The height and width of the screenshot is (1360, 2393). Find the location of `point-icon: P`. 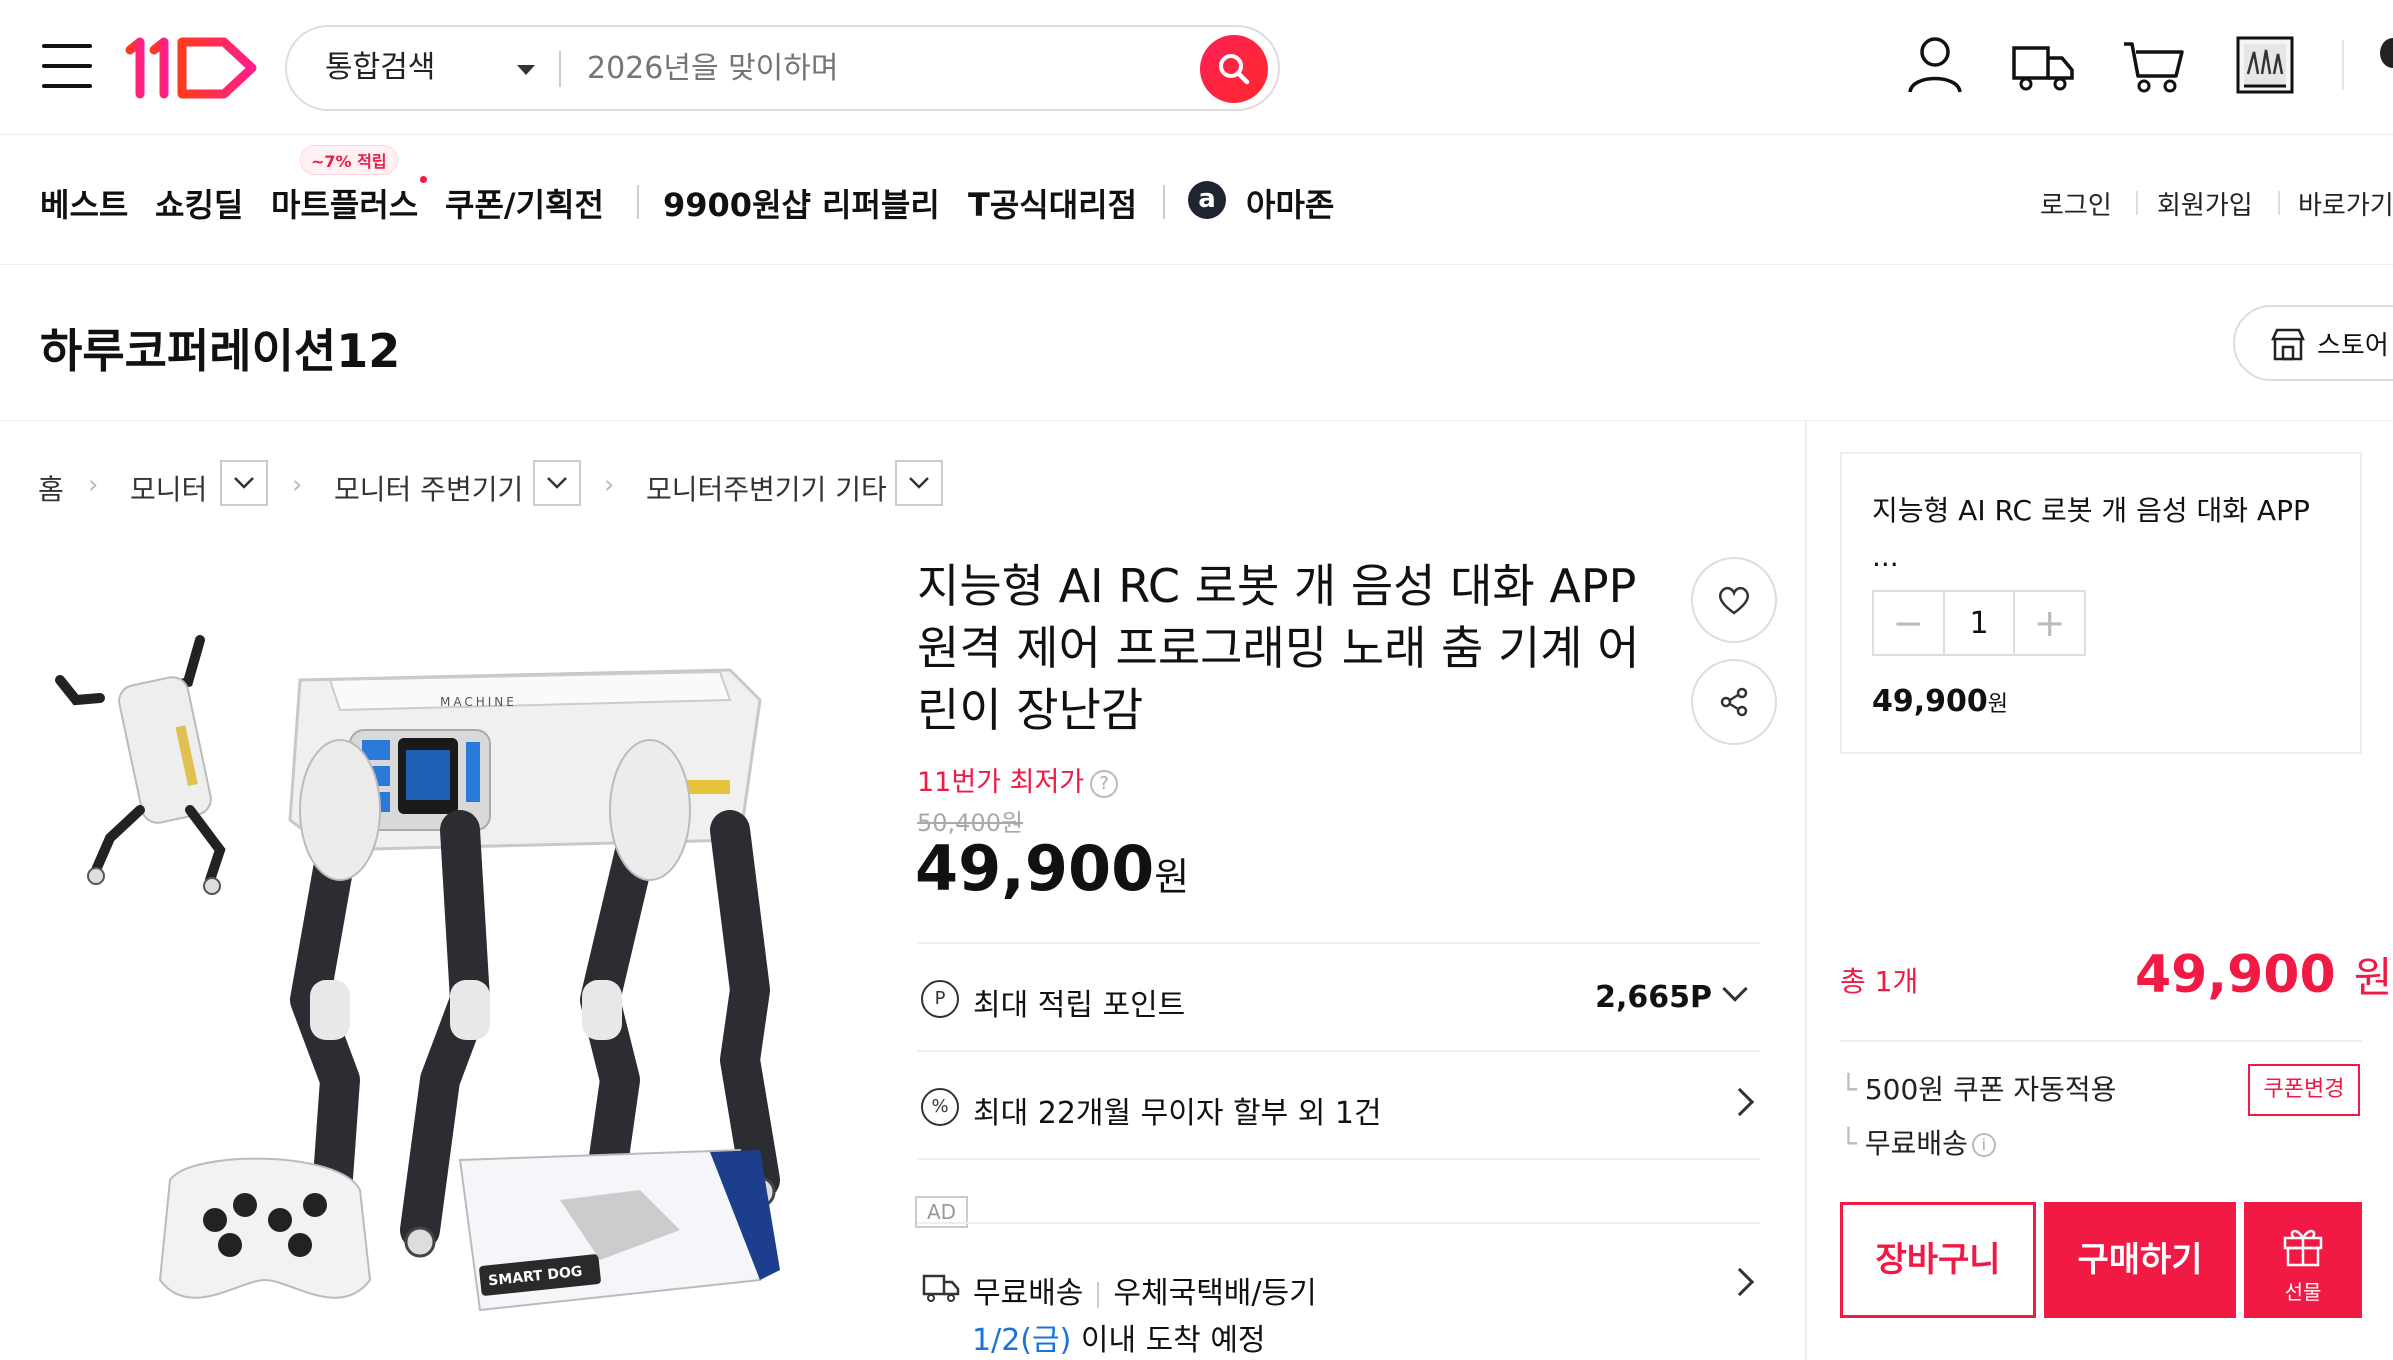

point-icon: P is located at coordinates (940, 999).